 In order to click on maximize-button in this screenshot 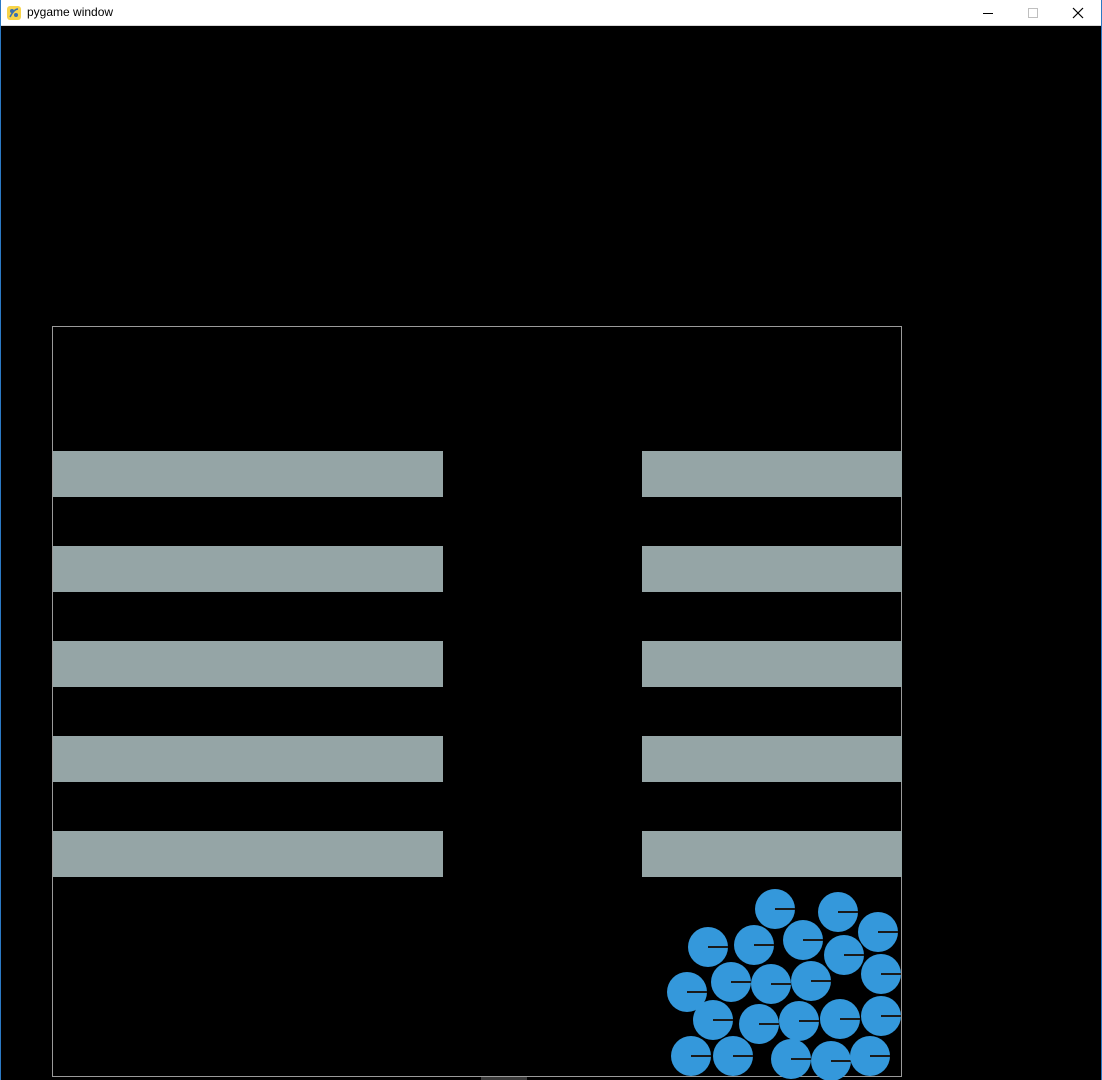, I will do `click(1033, 13)`.